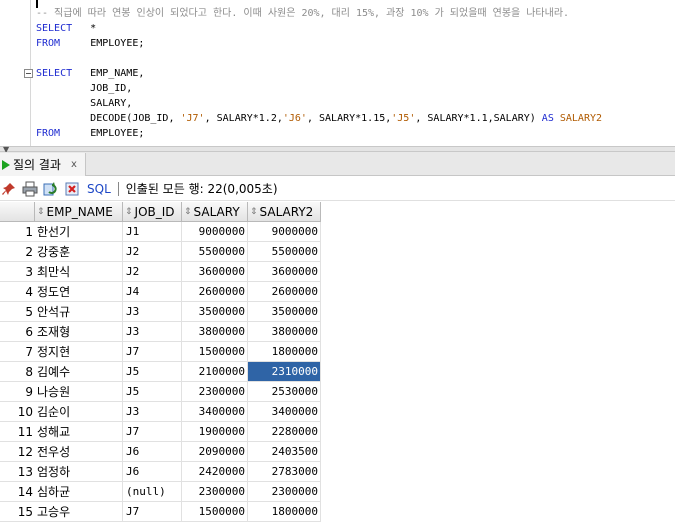  Describe the element at coordinates (30, 189) in the screenshot. I see `print-icon` at that location.